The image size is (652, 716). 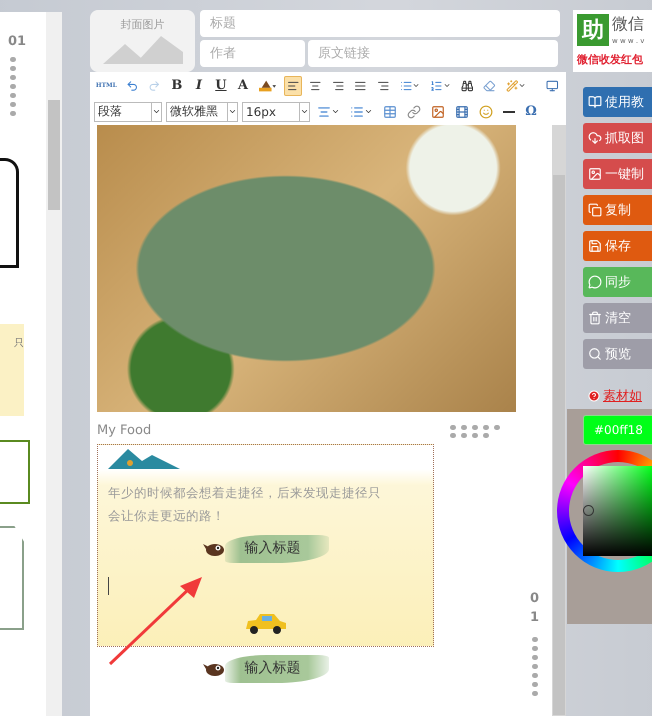 I want to click on dropdown: 16px, so click(x=276, y=112).